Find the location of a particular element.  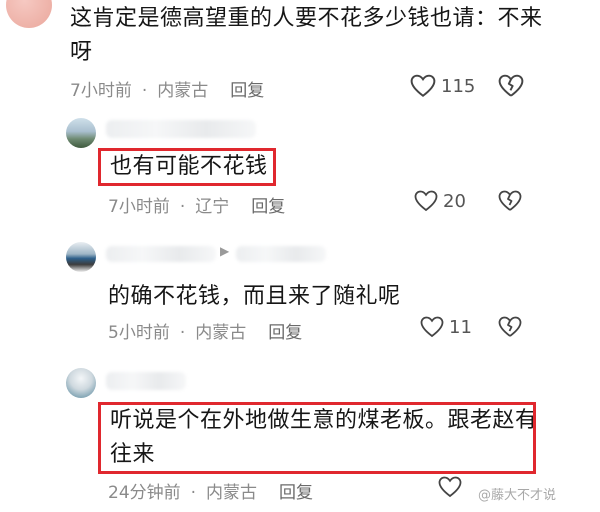

reply-location: 辽宁 is located at coordinates (212, 207).